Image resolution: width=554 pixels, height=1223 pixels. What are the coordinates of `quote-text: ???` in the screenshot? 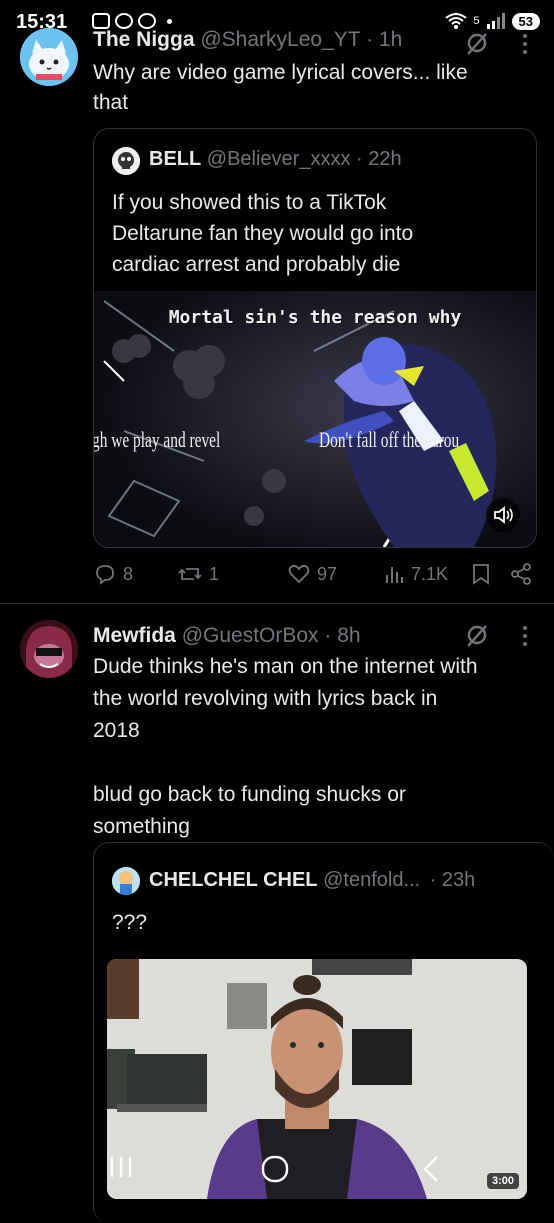 It's located at (129, 922).